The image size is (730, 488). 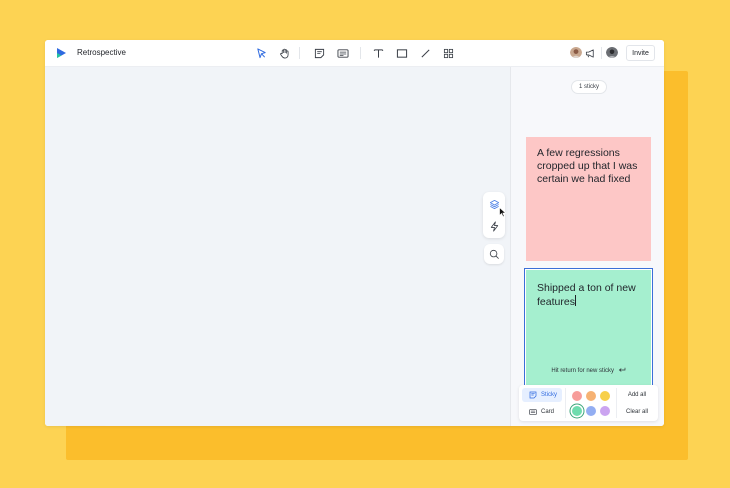 I want to click on color-swatch-red, so click(x=577, y=396).